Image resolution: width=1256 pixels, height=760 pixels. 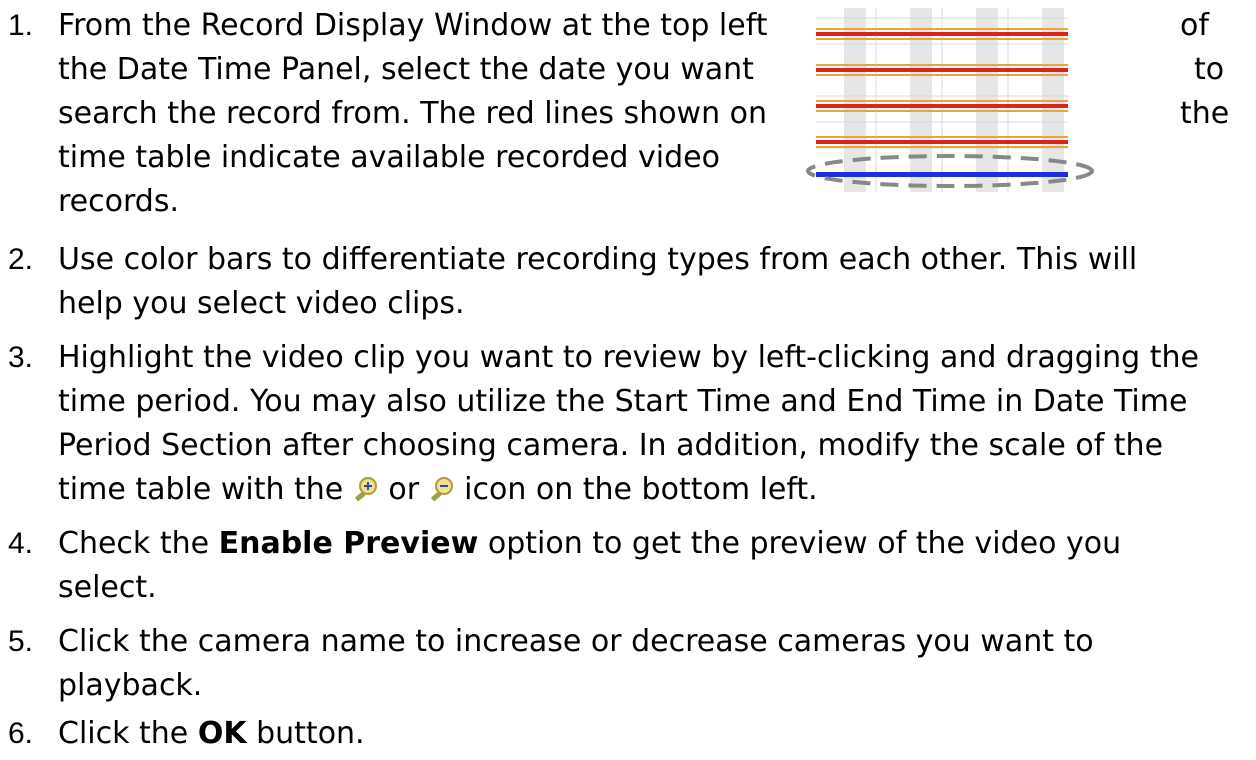 What do you see at coordinates (123, 733) in the screenshot?
I see `step-text-pre: Click the` at bounding box center [123, 733].